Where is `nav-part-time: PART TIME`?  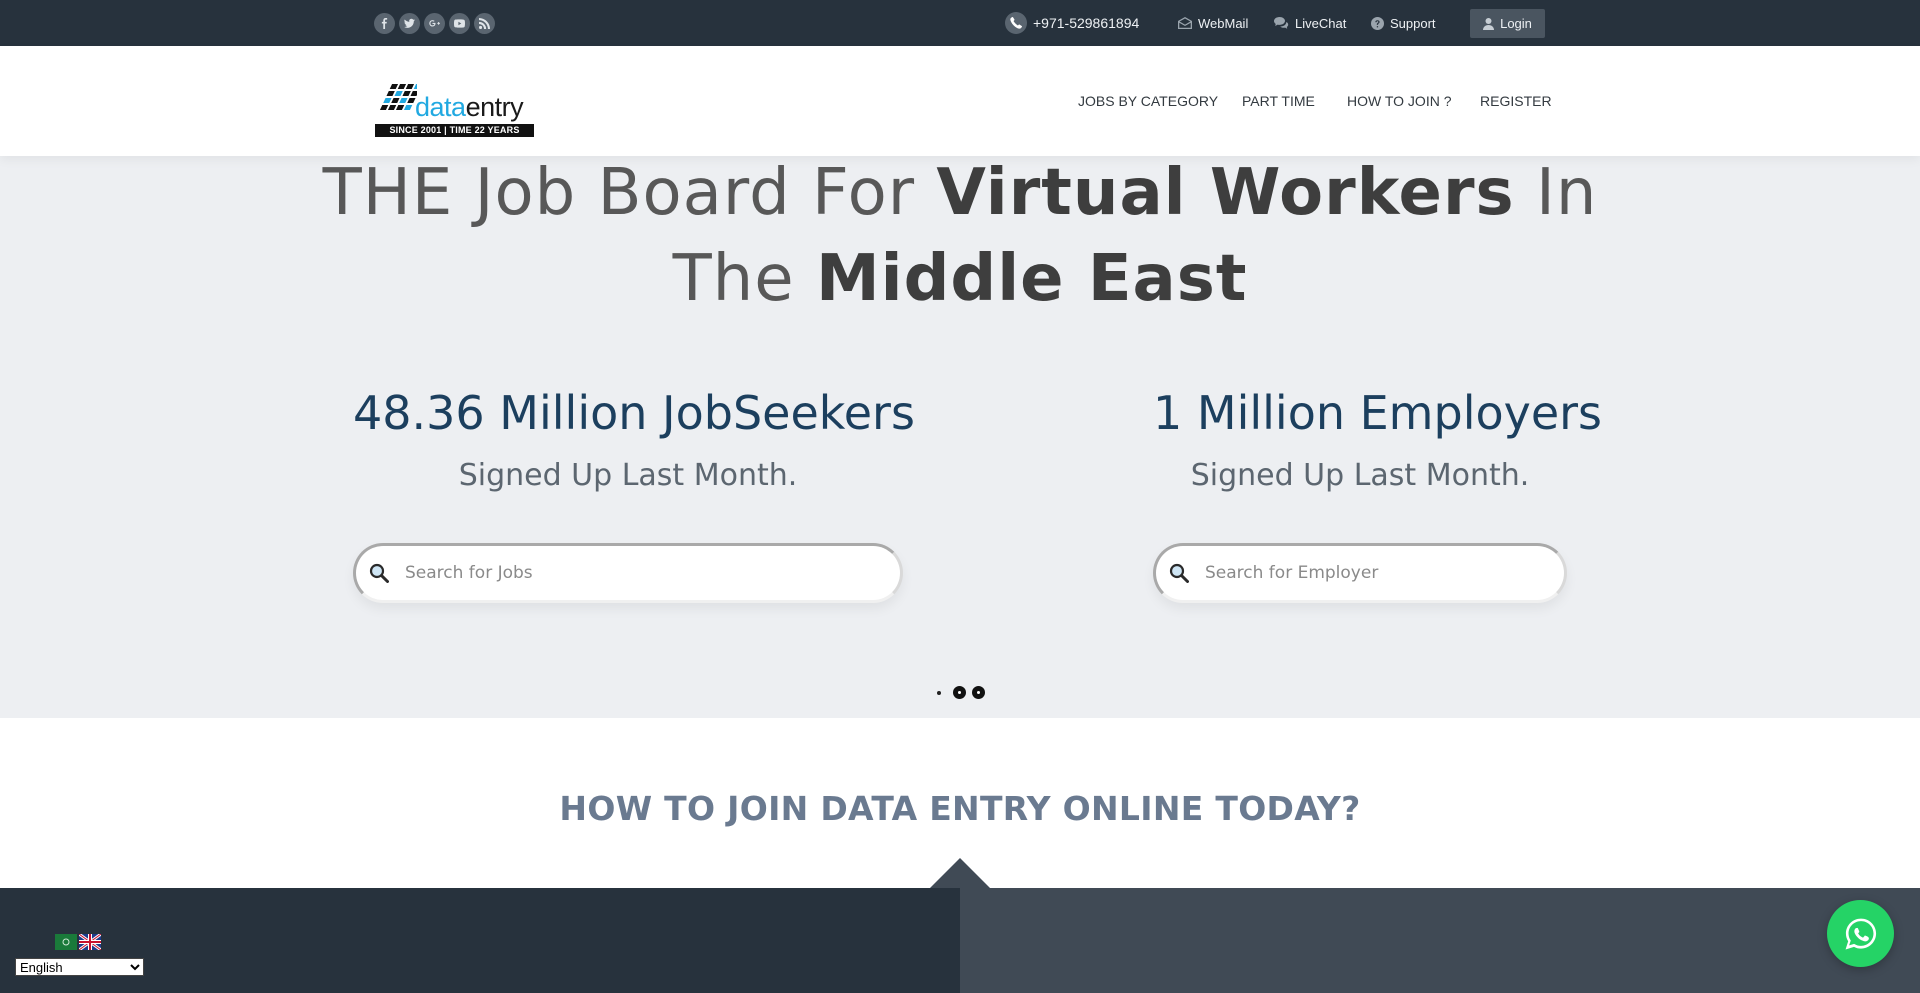 nav-part-time: PART TIME is located at coordinates (1278, 101).